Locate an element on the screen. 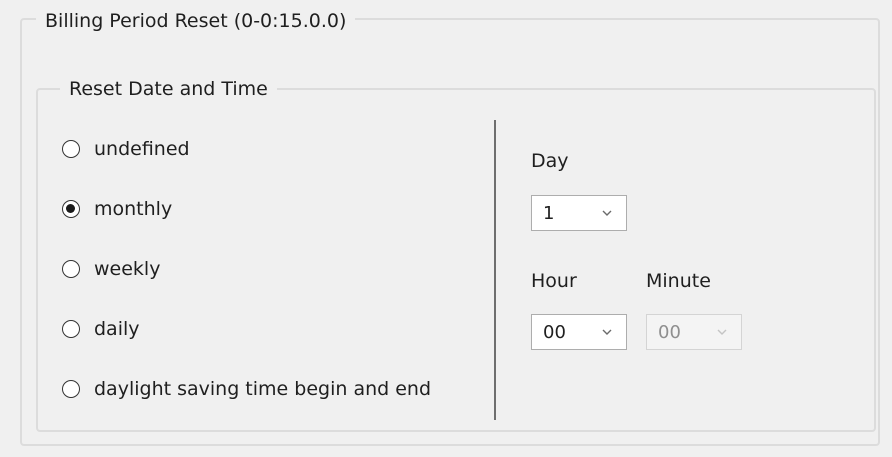 This screenshot has width=892, height=457. radio-undefined: undefined is located at coordinates (126, 149).